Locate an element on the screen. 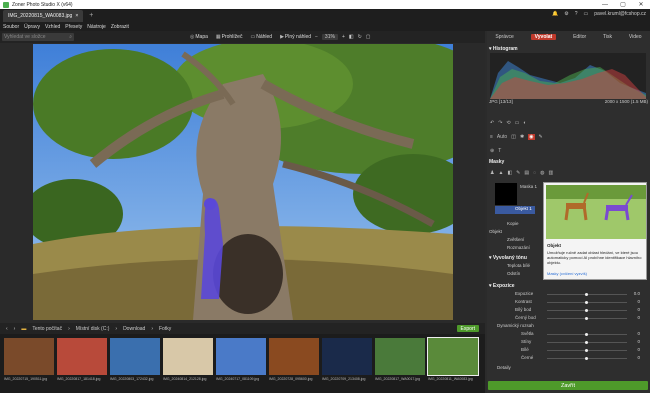 The image size is (650, 393). close-tab-icon: × is located at coordinates (76, 16).